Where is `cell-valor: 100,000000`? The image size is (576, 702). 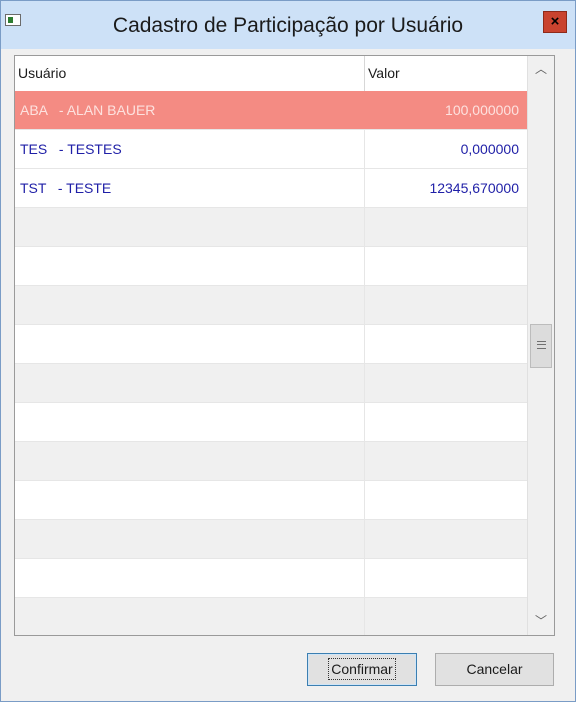
cell-valor: 100,000000 is located at coordinates (446, 110).